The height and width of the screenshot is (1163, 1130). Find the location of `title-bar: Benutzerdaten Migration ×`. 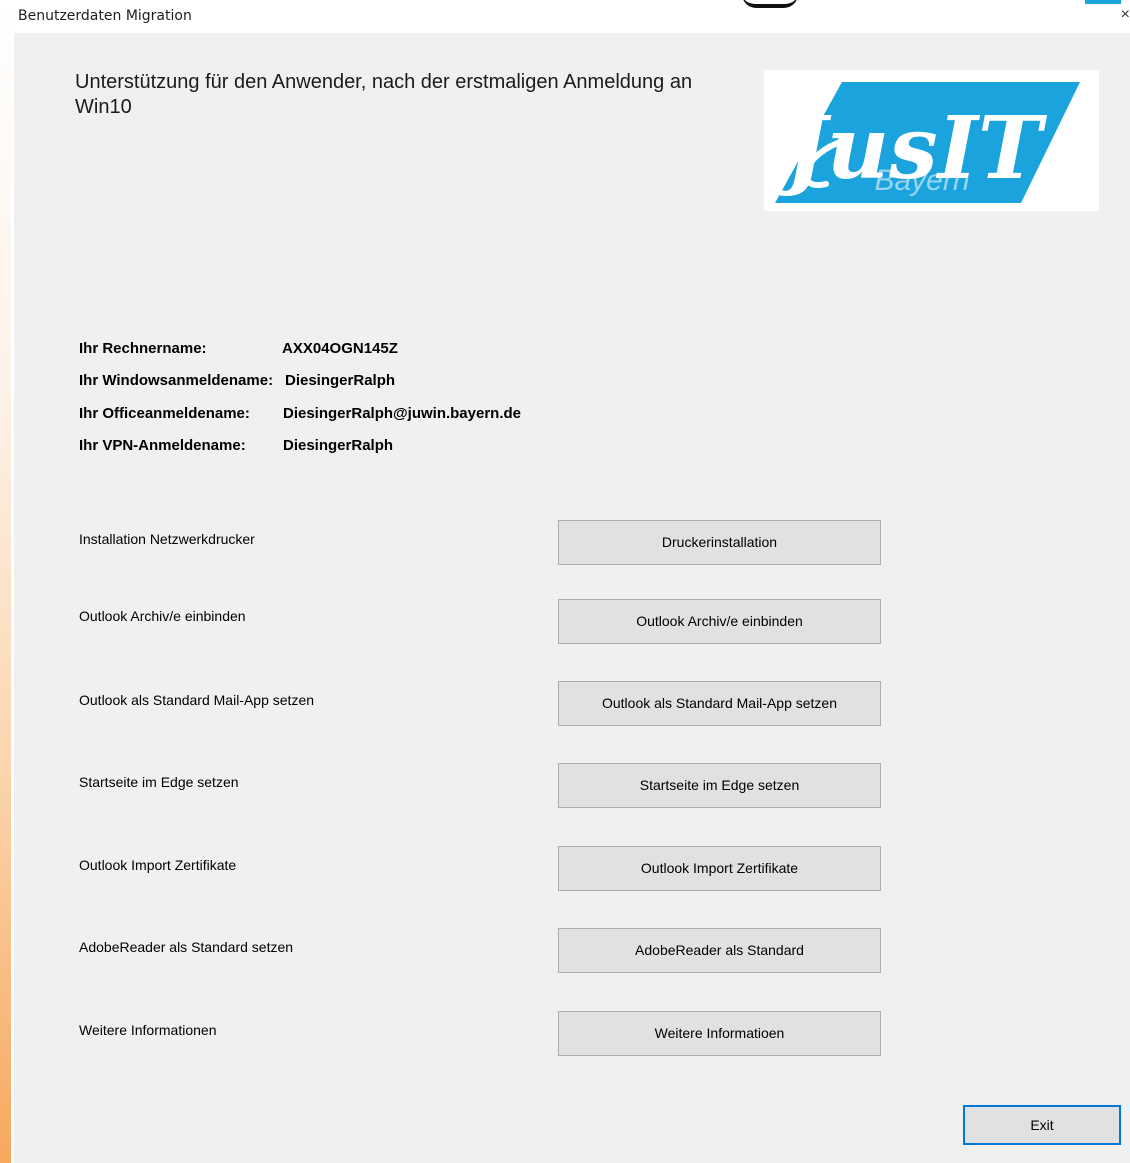

title-bar: Benutzerdaten Migration × is located at coordinates (570, 16).